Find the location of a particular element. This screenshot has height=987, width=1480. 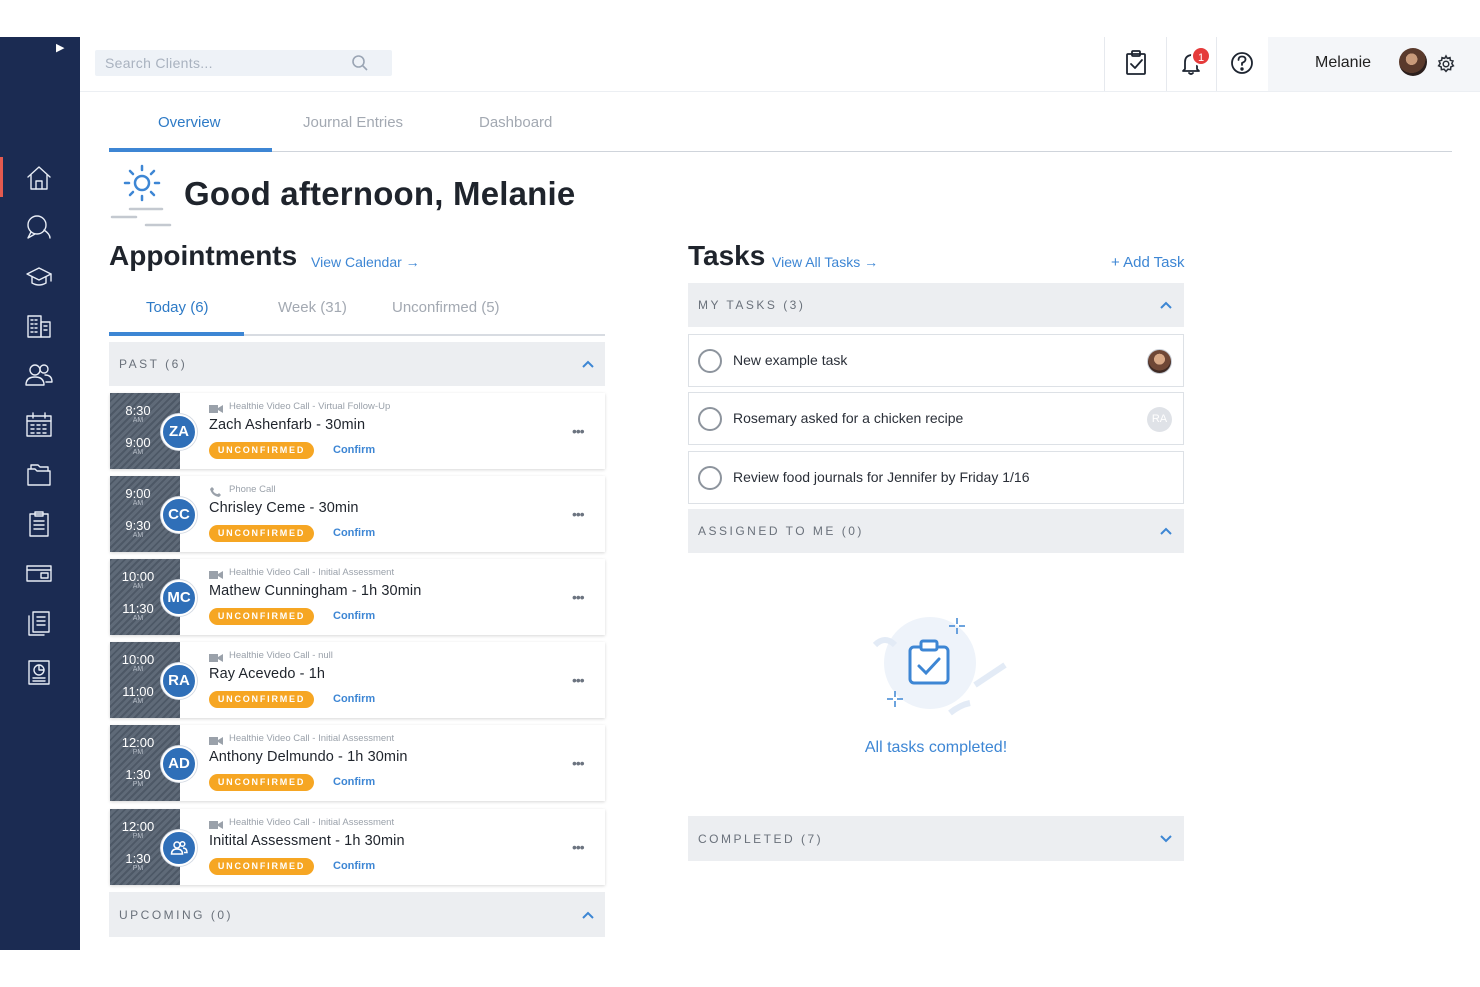

client-avatar: ZA is located at coordinates (179, 432).